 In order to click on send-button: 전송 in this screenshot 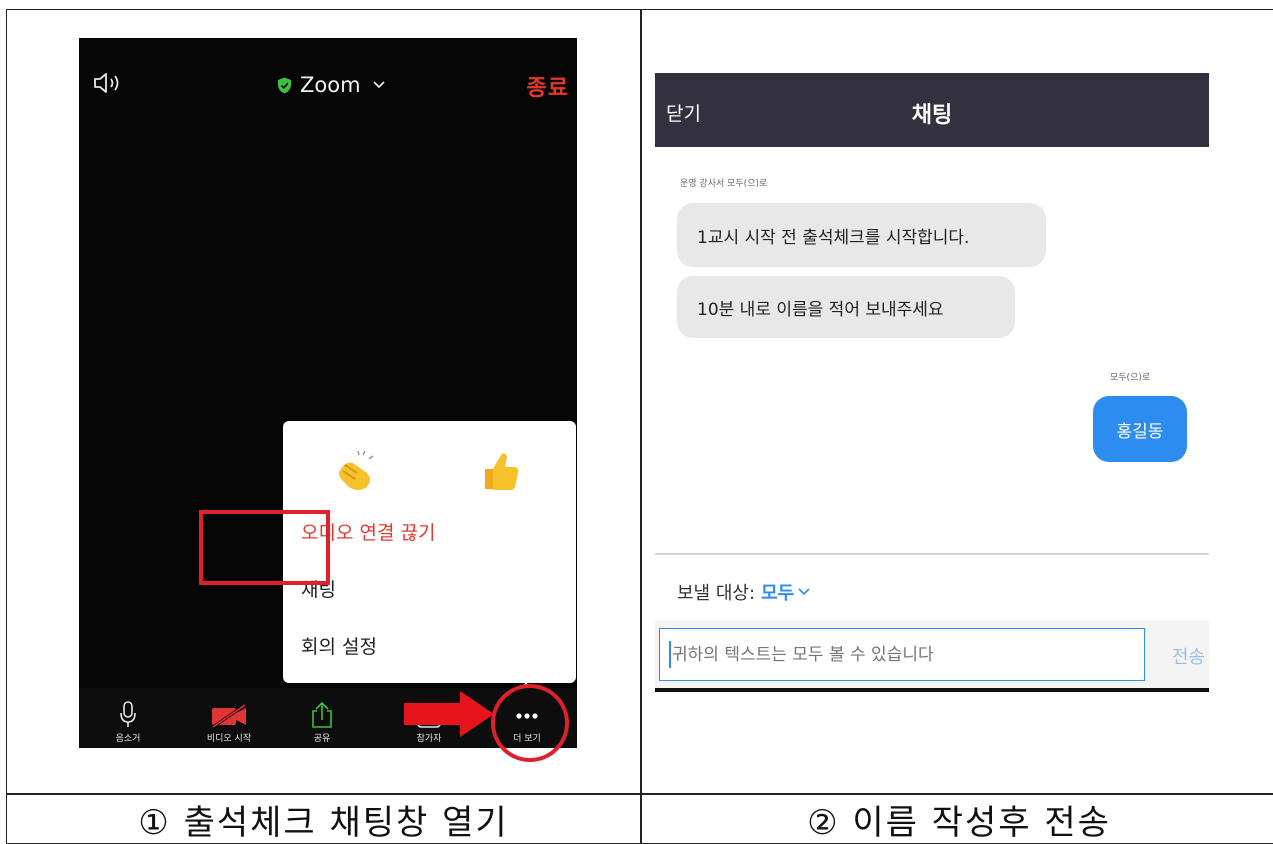, I will do `click(1188, 656)`.